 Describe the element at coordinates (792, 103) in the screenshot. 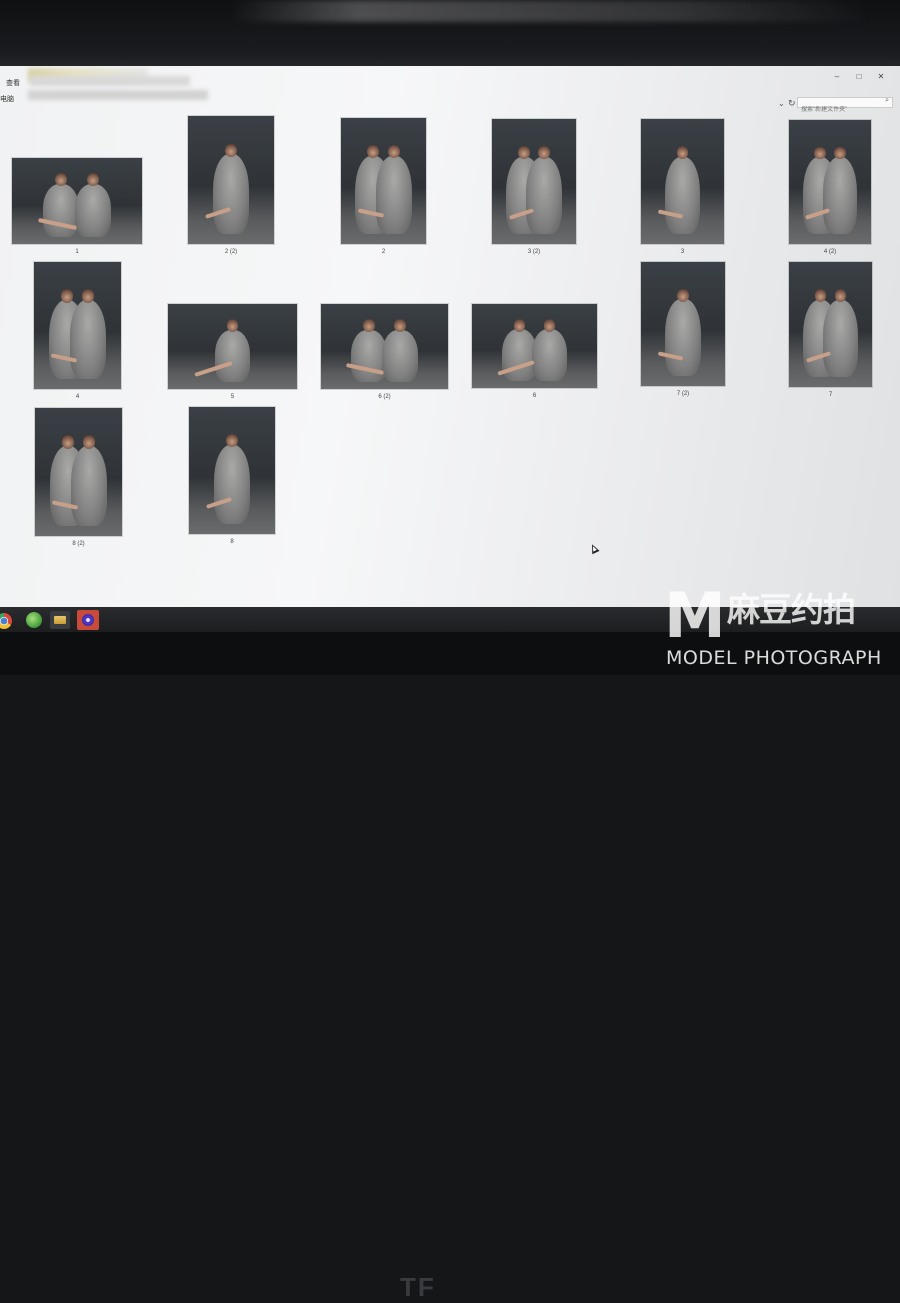

I see `refresh-icon: ↻` at that location.